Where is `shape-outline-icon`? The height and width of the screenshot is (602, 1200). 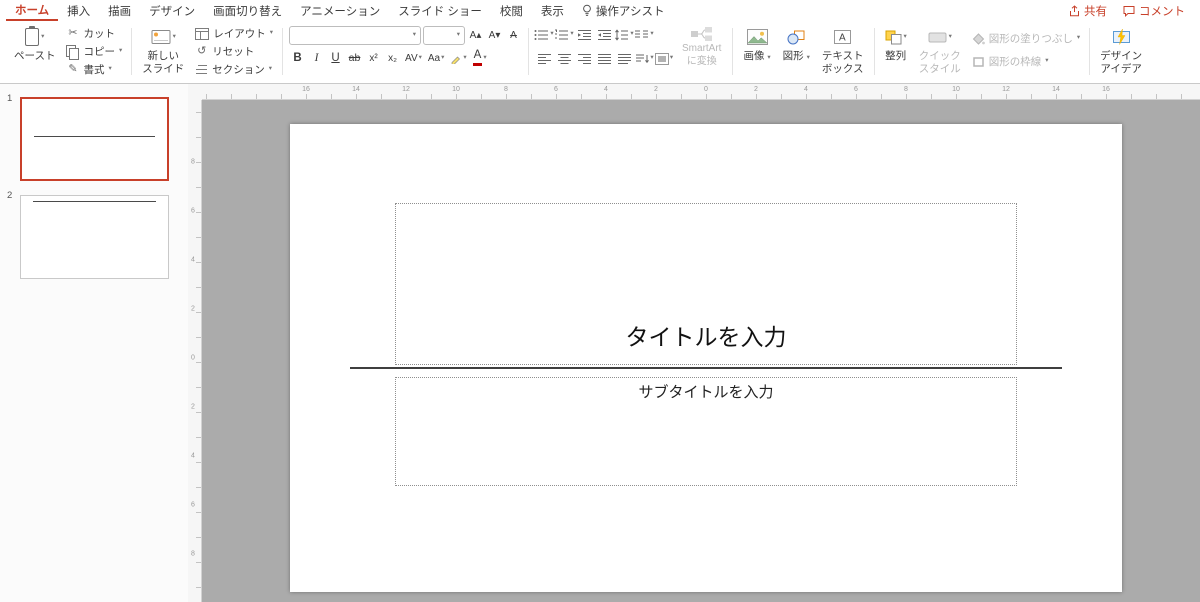
shape-outline-icon is located at coordinates (978, 62).